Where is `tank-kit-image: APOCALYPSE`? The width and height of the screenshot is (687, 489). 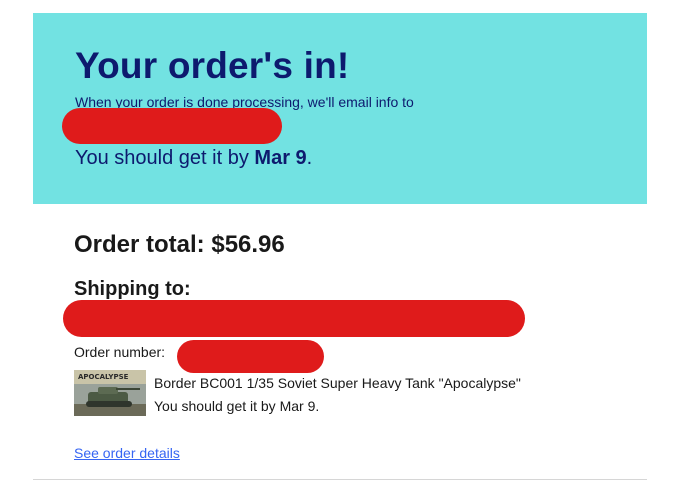
tank-kit-image: APOCALYPSE is located at coordinates (110, 393).